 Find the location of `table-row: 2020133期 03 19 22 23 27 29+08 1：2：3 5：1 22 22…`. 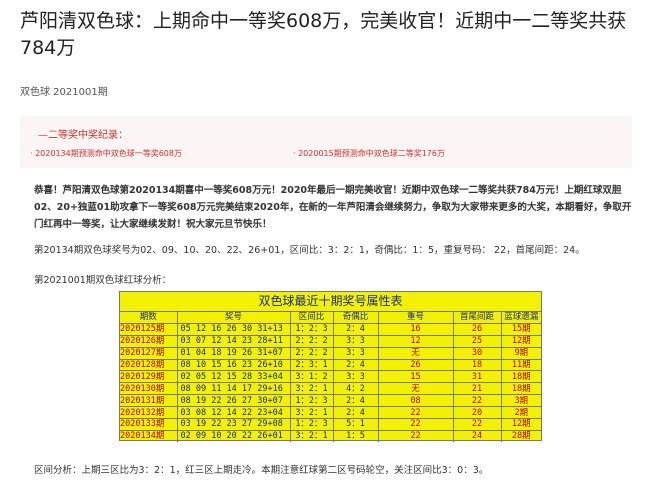

table-row: 2020133期 03 19 22 23 27 29+08 1：2：3 5：1 22 22… is located at coordinates (330, 424).